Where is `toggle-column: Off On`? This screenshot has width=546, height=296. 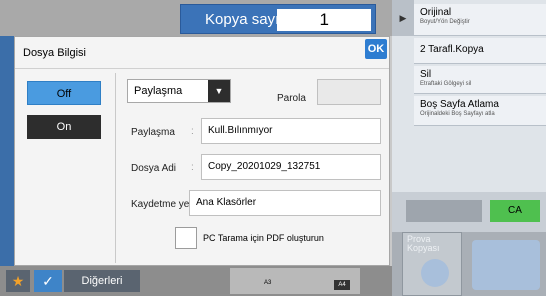 toggle-column: Off On is located at coordinates (65, 167).